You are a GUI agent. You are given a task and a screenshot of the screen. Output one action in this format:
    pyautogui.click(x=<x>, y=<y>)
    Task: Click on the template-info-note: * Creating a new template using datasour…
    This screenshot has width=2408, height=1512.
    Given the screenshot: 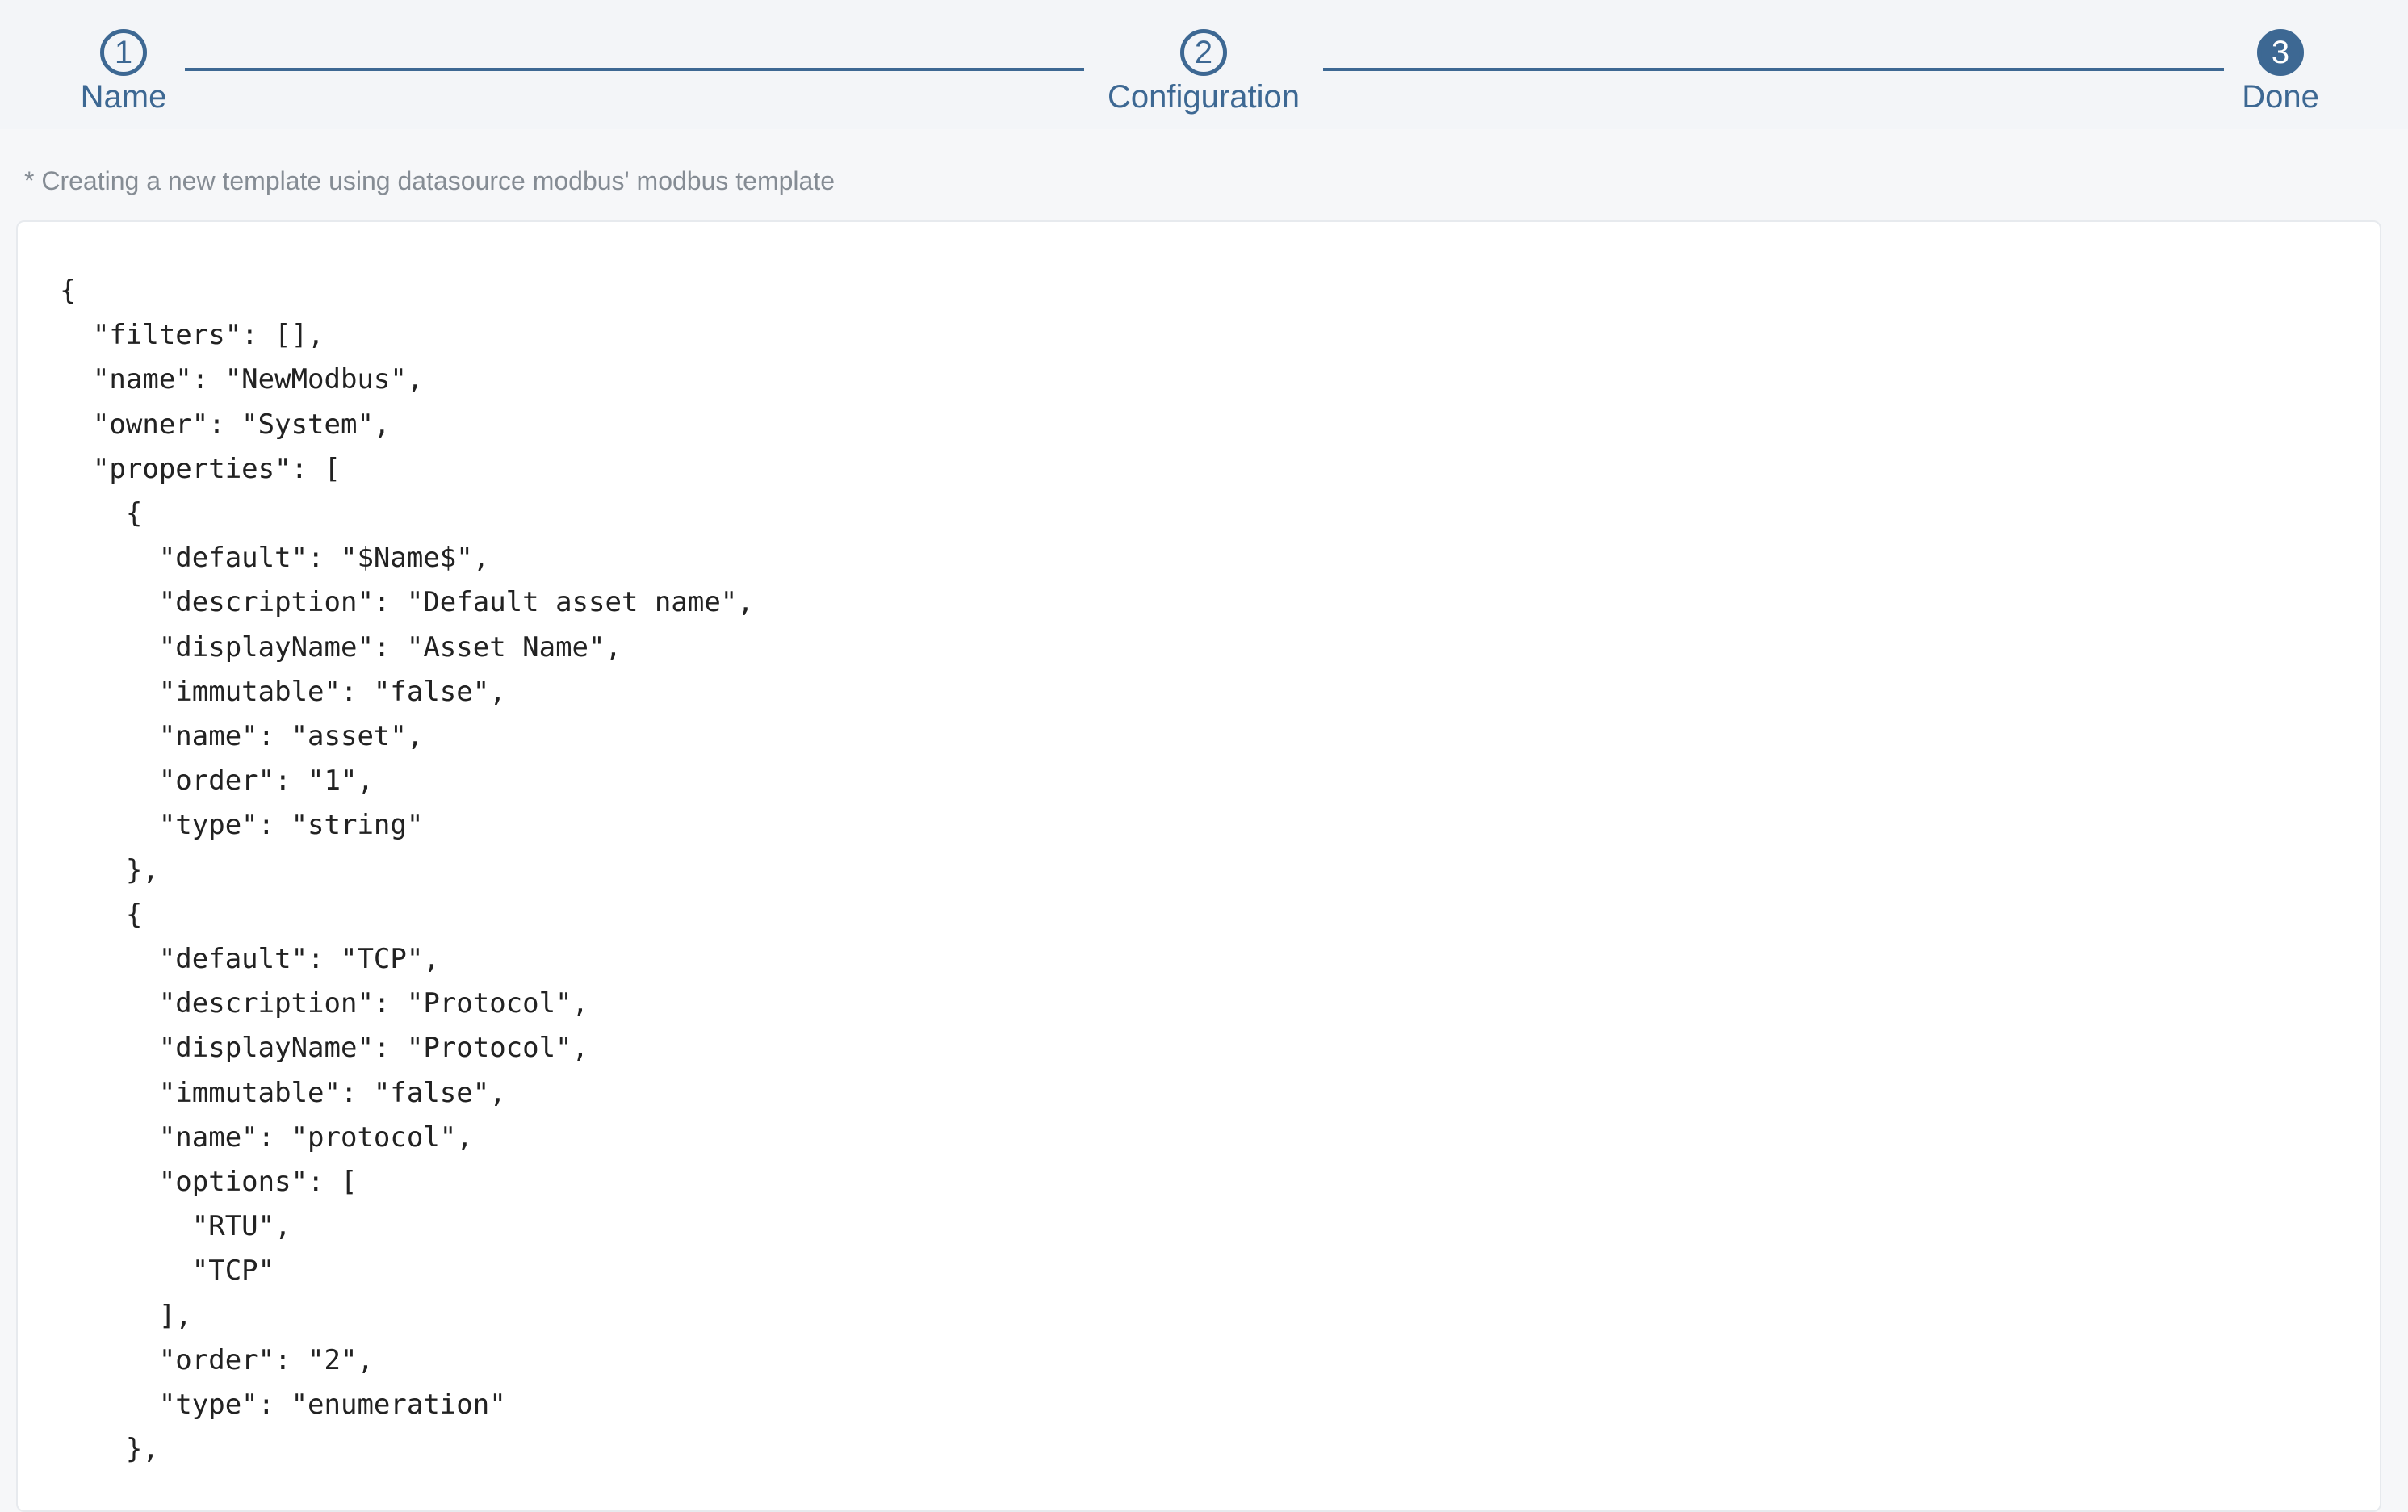 What is the action you would take?
    pyautogui.click(x=429, y=180)
    